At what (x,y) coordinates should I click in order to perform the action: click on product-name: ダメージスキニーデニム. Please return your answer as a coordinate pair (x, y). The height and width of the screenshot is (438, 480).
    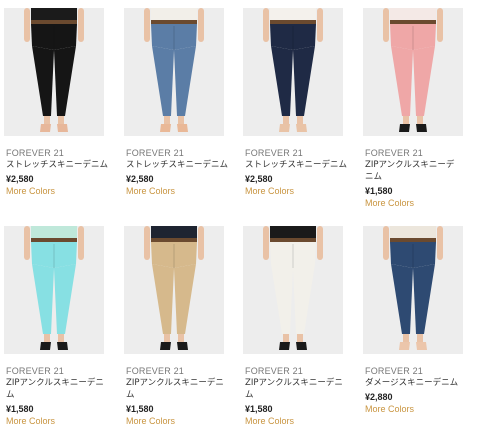
    Looking at the image, I should click on (418, 383).